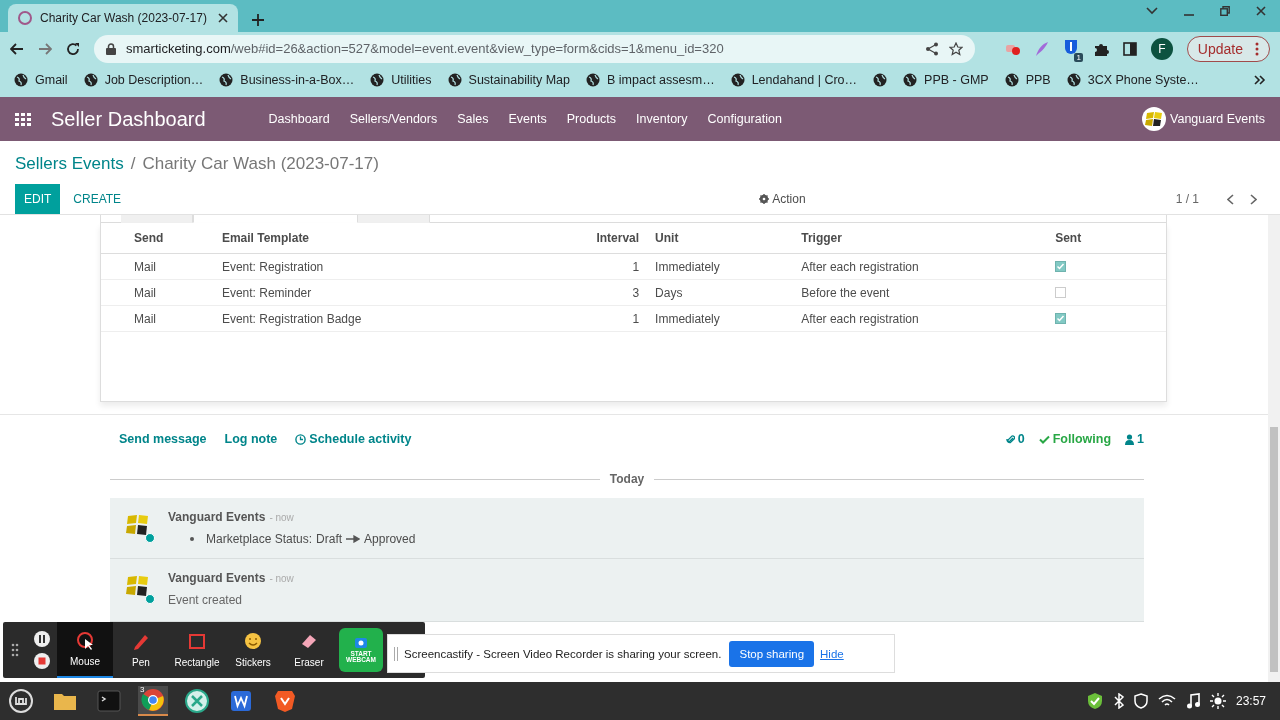 This screenshot has width=1280, height=720. Describe the element at coordinates (821, 238) in the screenshot. I see `column-header: Trigger` at that location.